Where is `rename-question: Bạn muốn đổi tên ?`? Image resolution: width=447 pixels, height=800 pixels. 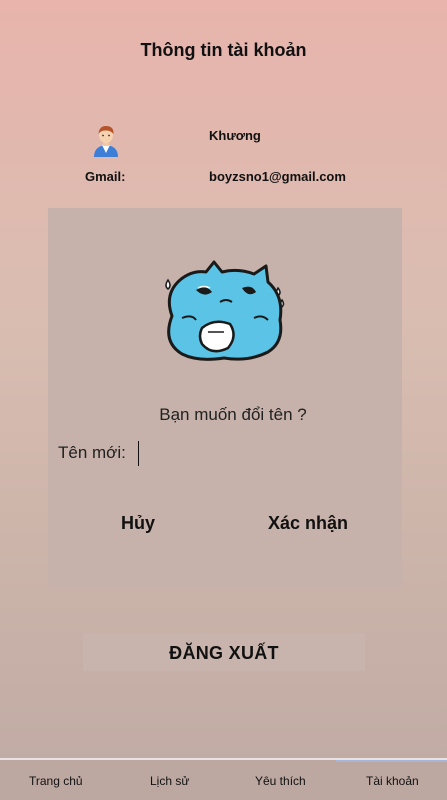
rename-question: Bạn muốn đổi tên ? is located at coordinates (233, 414).